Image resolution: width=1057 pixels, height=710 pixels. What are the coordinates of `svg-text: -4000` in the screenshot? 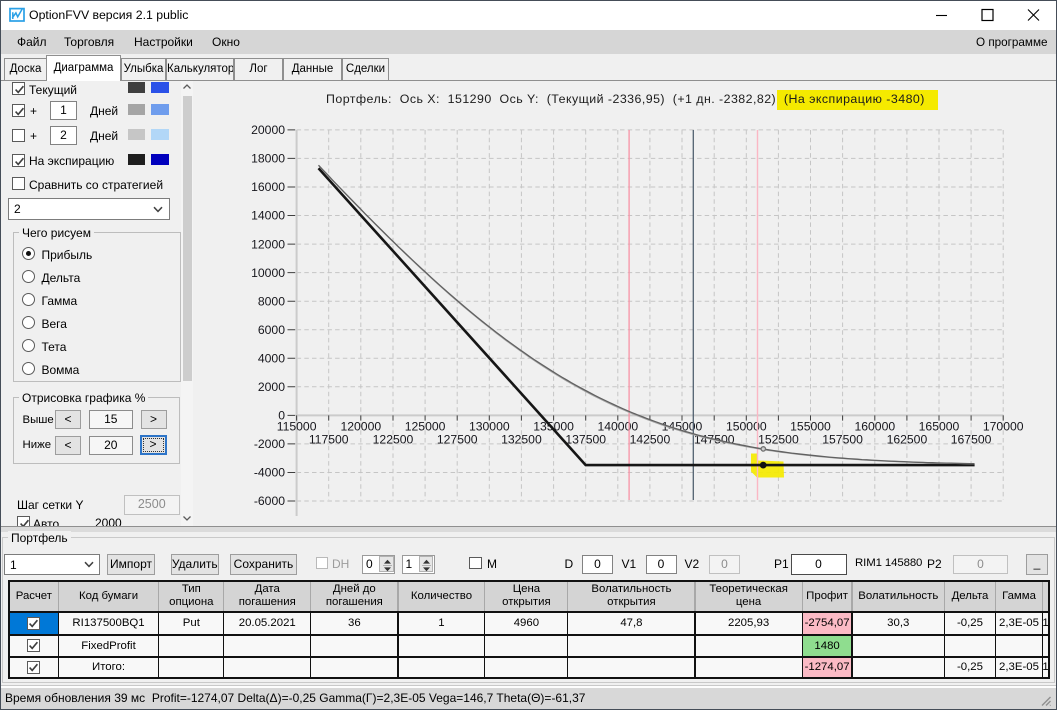 It's located at (269, 473).